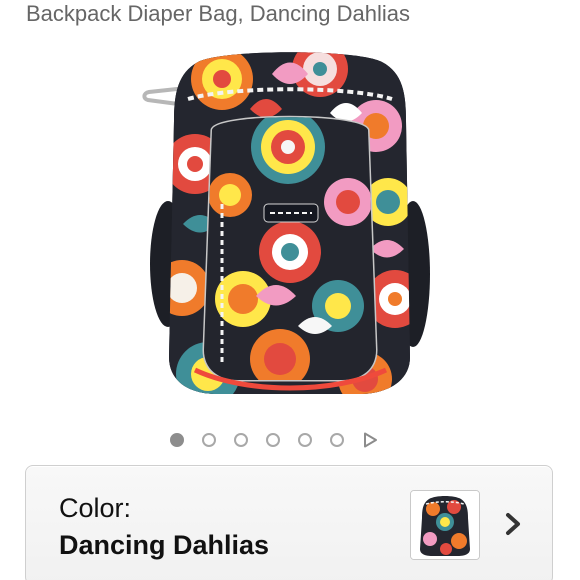 The width and height of the screenshot is (580, 580). I want to click on play-triangle-icon, so click(370, 440).